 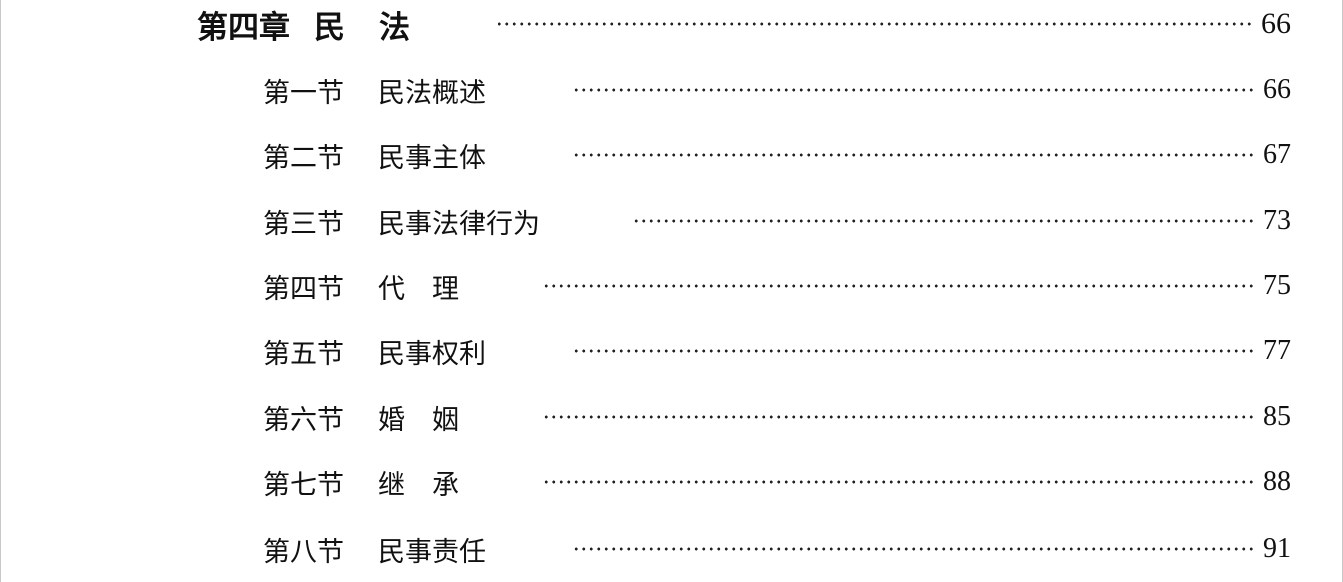 I want to click on page-number: 88, so click(x=1277, y=481).